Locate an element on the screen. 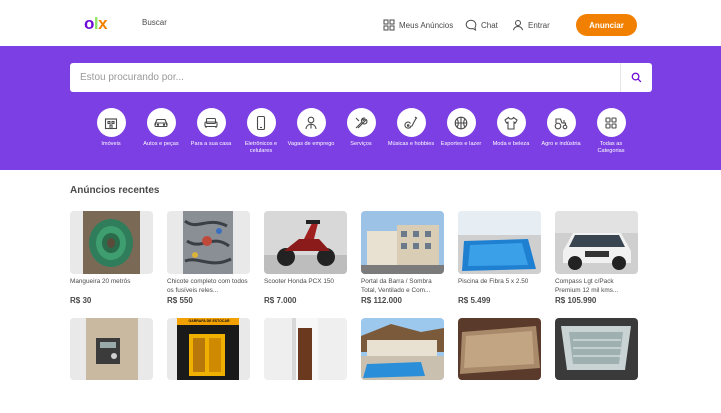 This screenshot has width=721, height=413. scooter-photo is located at coordinates (305, 242).